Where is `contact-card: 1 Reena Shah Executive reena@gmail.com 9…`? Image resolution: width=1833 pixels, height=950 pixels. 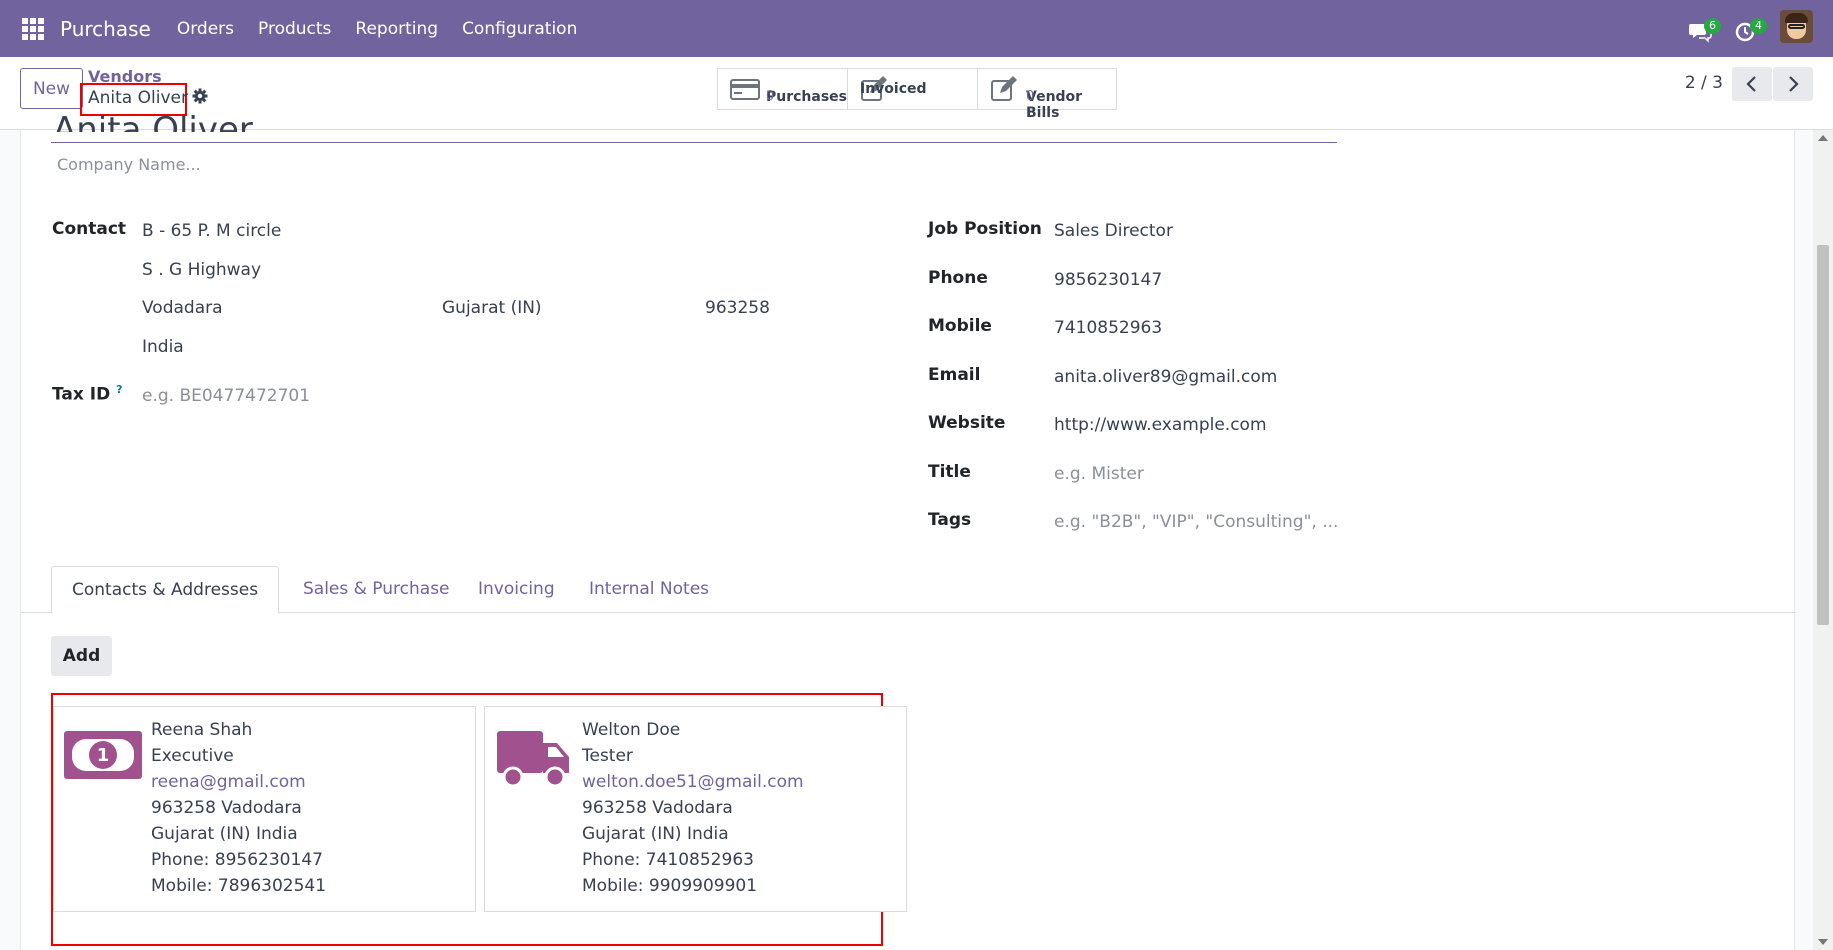
contact-card: 1 Reena Shah Executive reena@gmail.com 9… is located at coordinates (264, 809).